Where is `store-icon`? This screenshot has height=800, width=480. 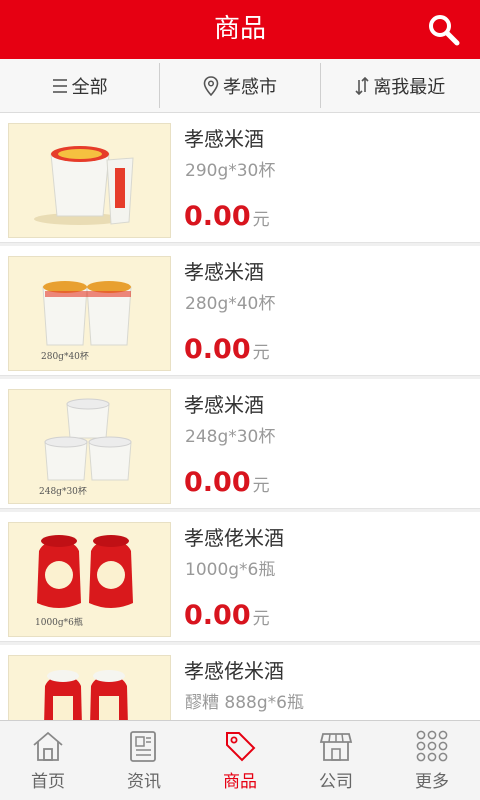 store-icon is located at coordinates (336, 747).